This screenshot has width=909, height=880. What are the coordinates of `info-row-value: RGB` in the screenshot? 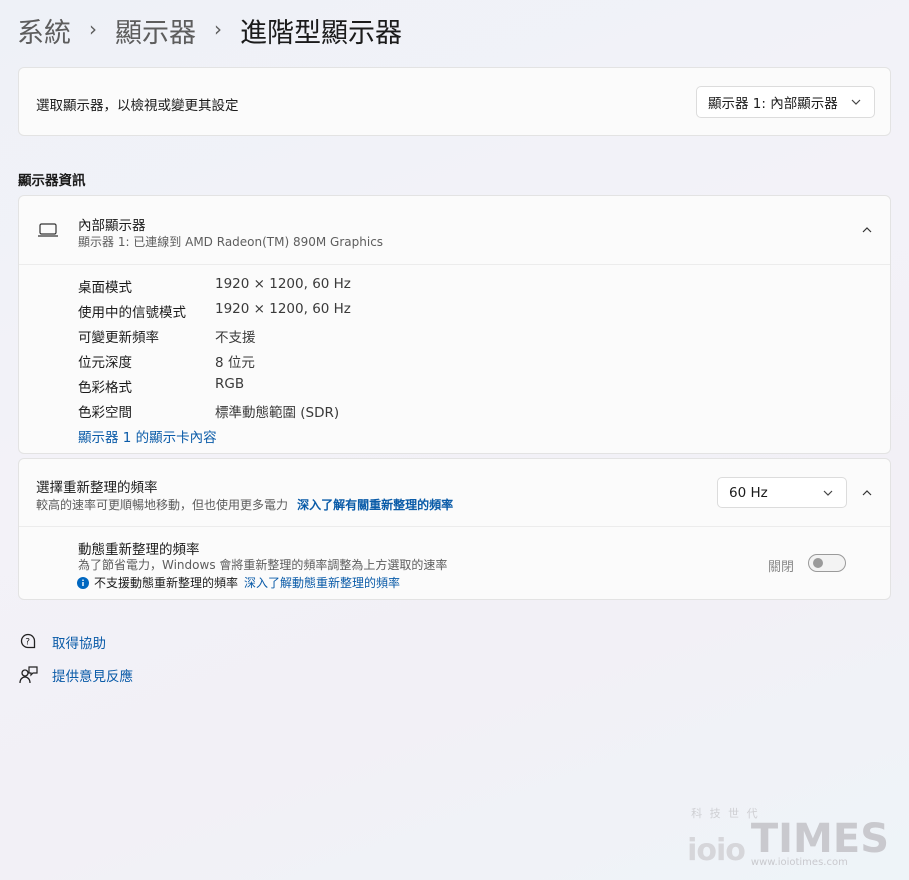 It's located at (230, 384).